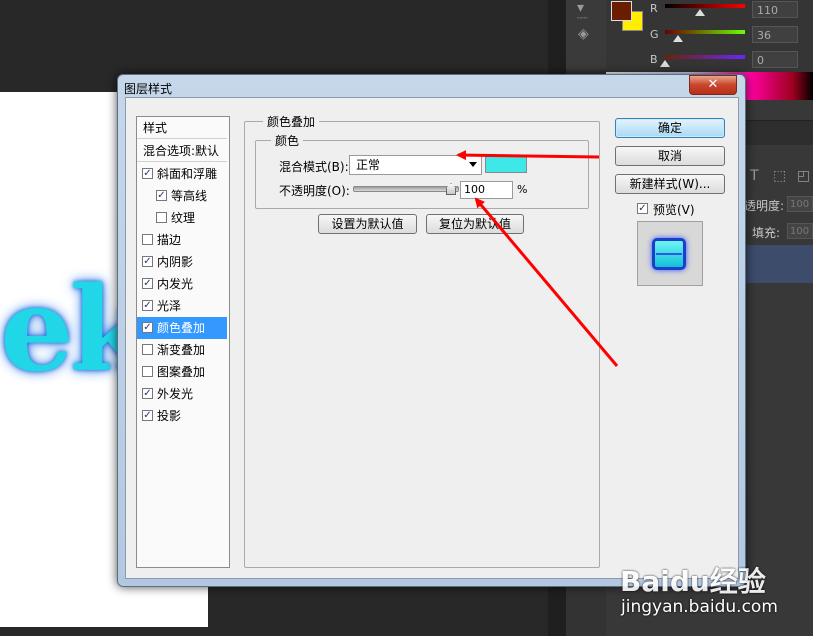  What do you see at coordinates (705, 6) in the screenshot?
I see `channel-r-slider` at bounding box center [705, 6].